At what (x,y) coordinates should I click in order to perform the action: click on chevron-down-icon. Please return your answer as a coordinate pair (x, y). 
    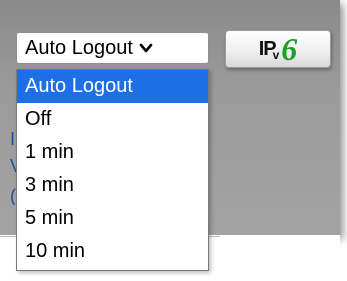
    Looking at the image, I should click on (146, 48).